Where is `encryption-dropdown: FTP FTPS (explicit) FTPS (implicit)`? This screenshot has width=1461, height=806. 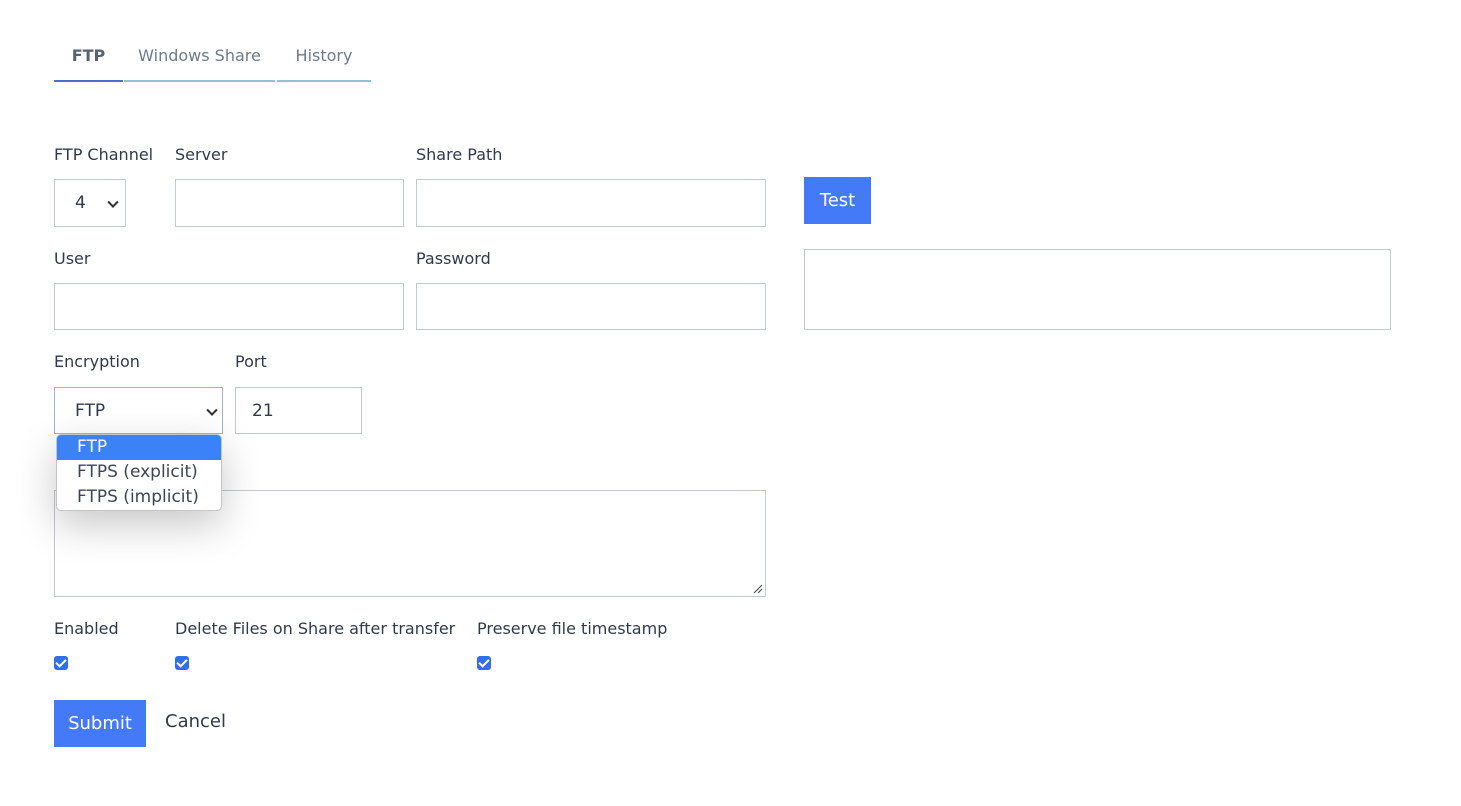
encryption-dropdown: FTP FTPS (explicit) FTPS (implicit) is located at coordinates (139, 472).